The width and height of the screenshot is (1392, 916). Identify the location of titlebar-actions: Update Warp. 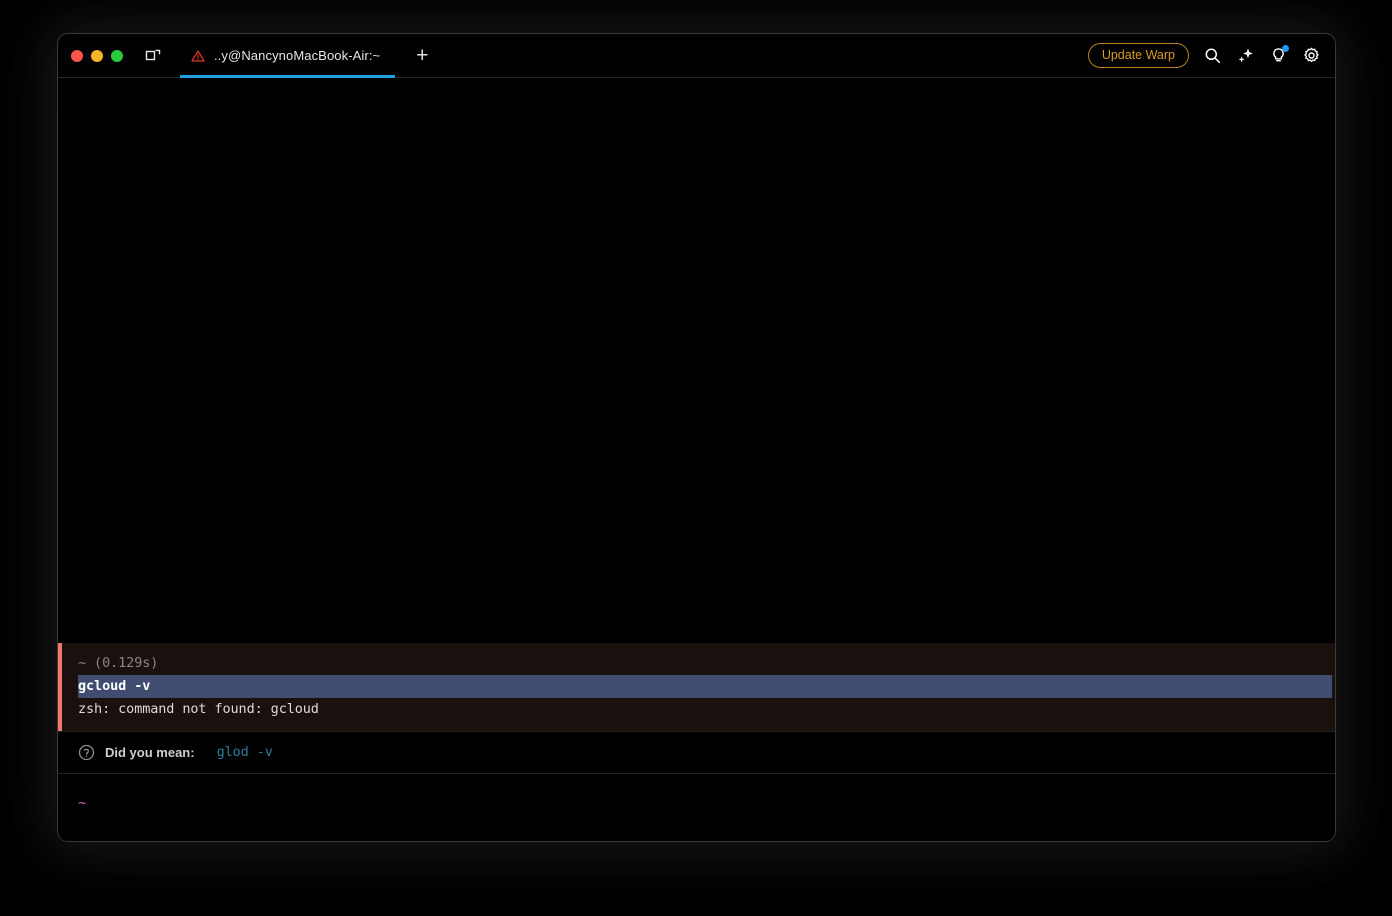
(1211, 55).